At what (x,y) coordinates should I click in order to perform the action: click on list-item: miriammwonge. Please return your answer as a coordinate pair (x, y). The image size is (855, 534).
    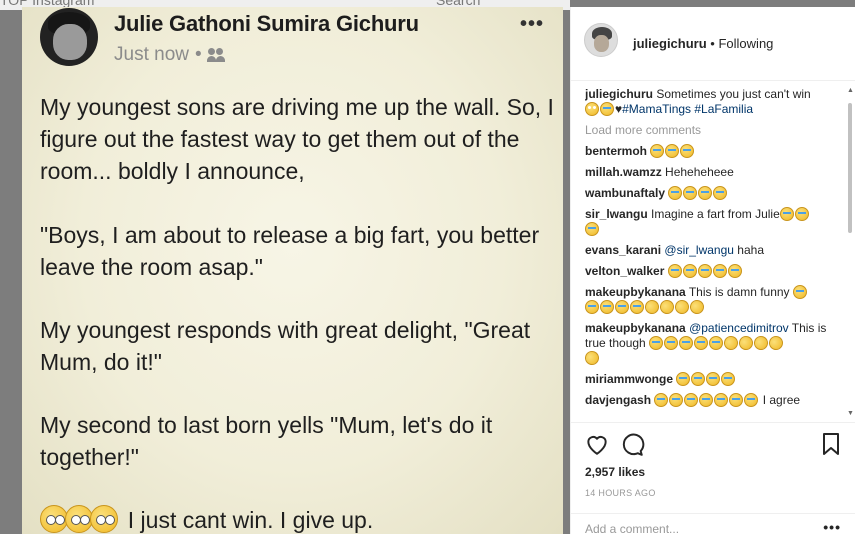
    Looking at the image, I should click on (710, 379).